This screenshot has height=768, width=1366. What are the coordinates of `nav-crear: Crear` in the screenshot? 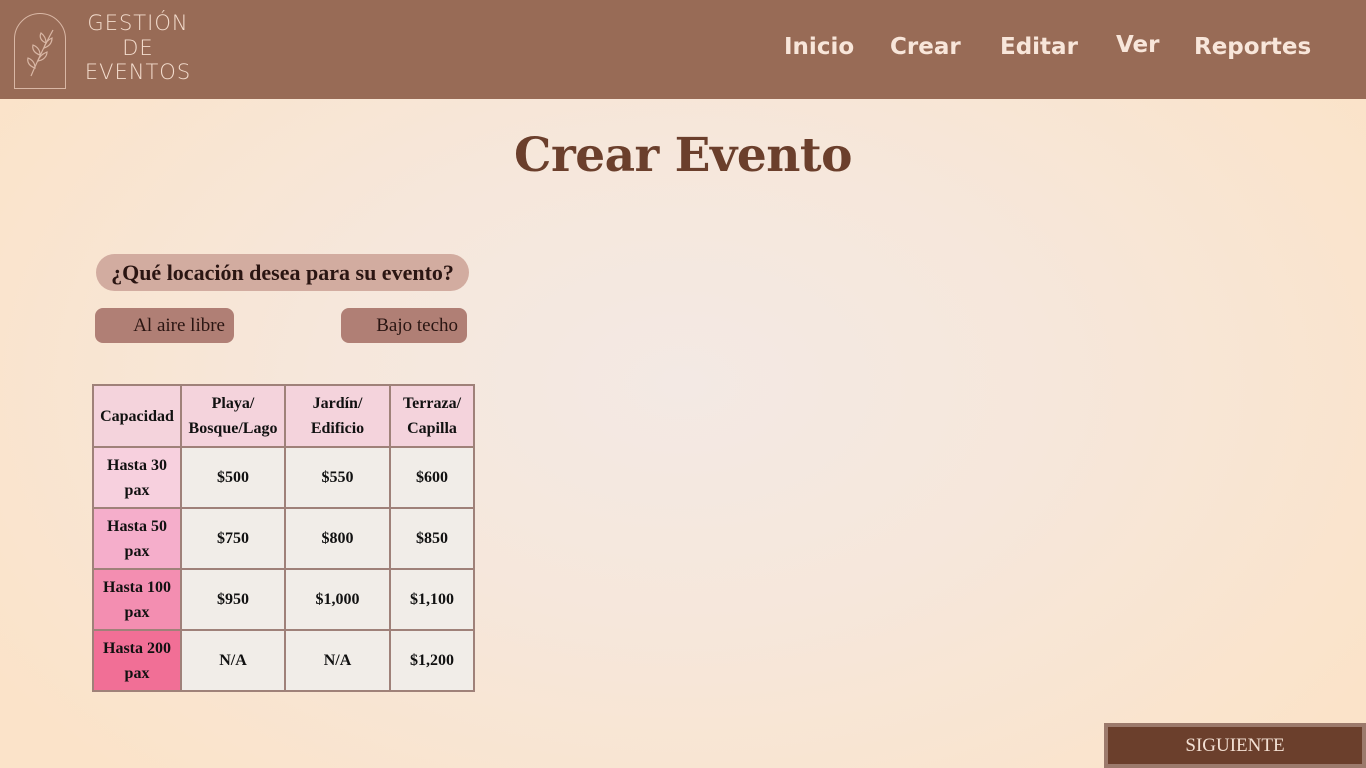 It's located at (925, 47).